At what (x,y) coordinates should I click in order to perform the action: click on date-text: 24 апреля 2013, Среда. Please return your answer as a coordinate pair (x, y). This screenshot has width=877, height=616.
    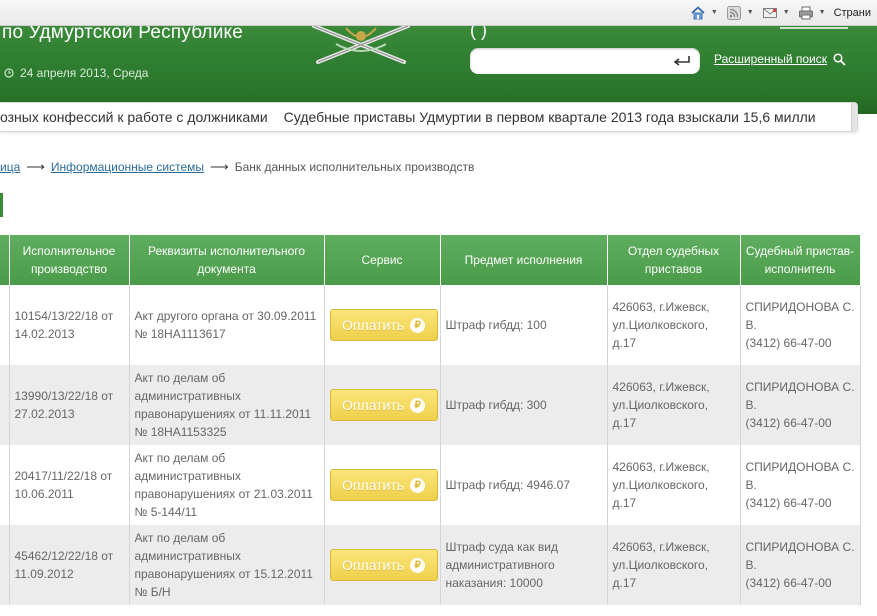
    Looking at the image, I should click on (84, 73).